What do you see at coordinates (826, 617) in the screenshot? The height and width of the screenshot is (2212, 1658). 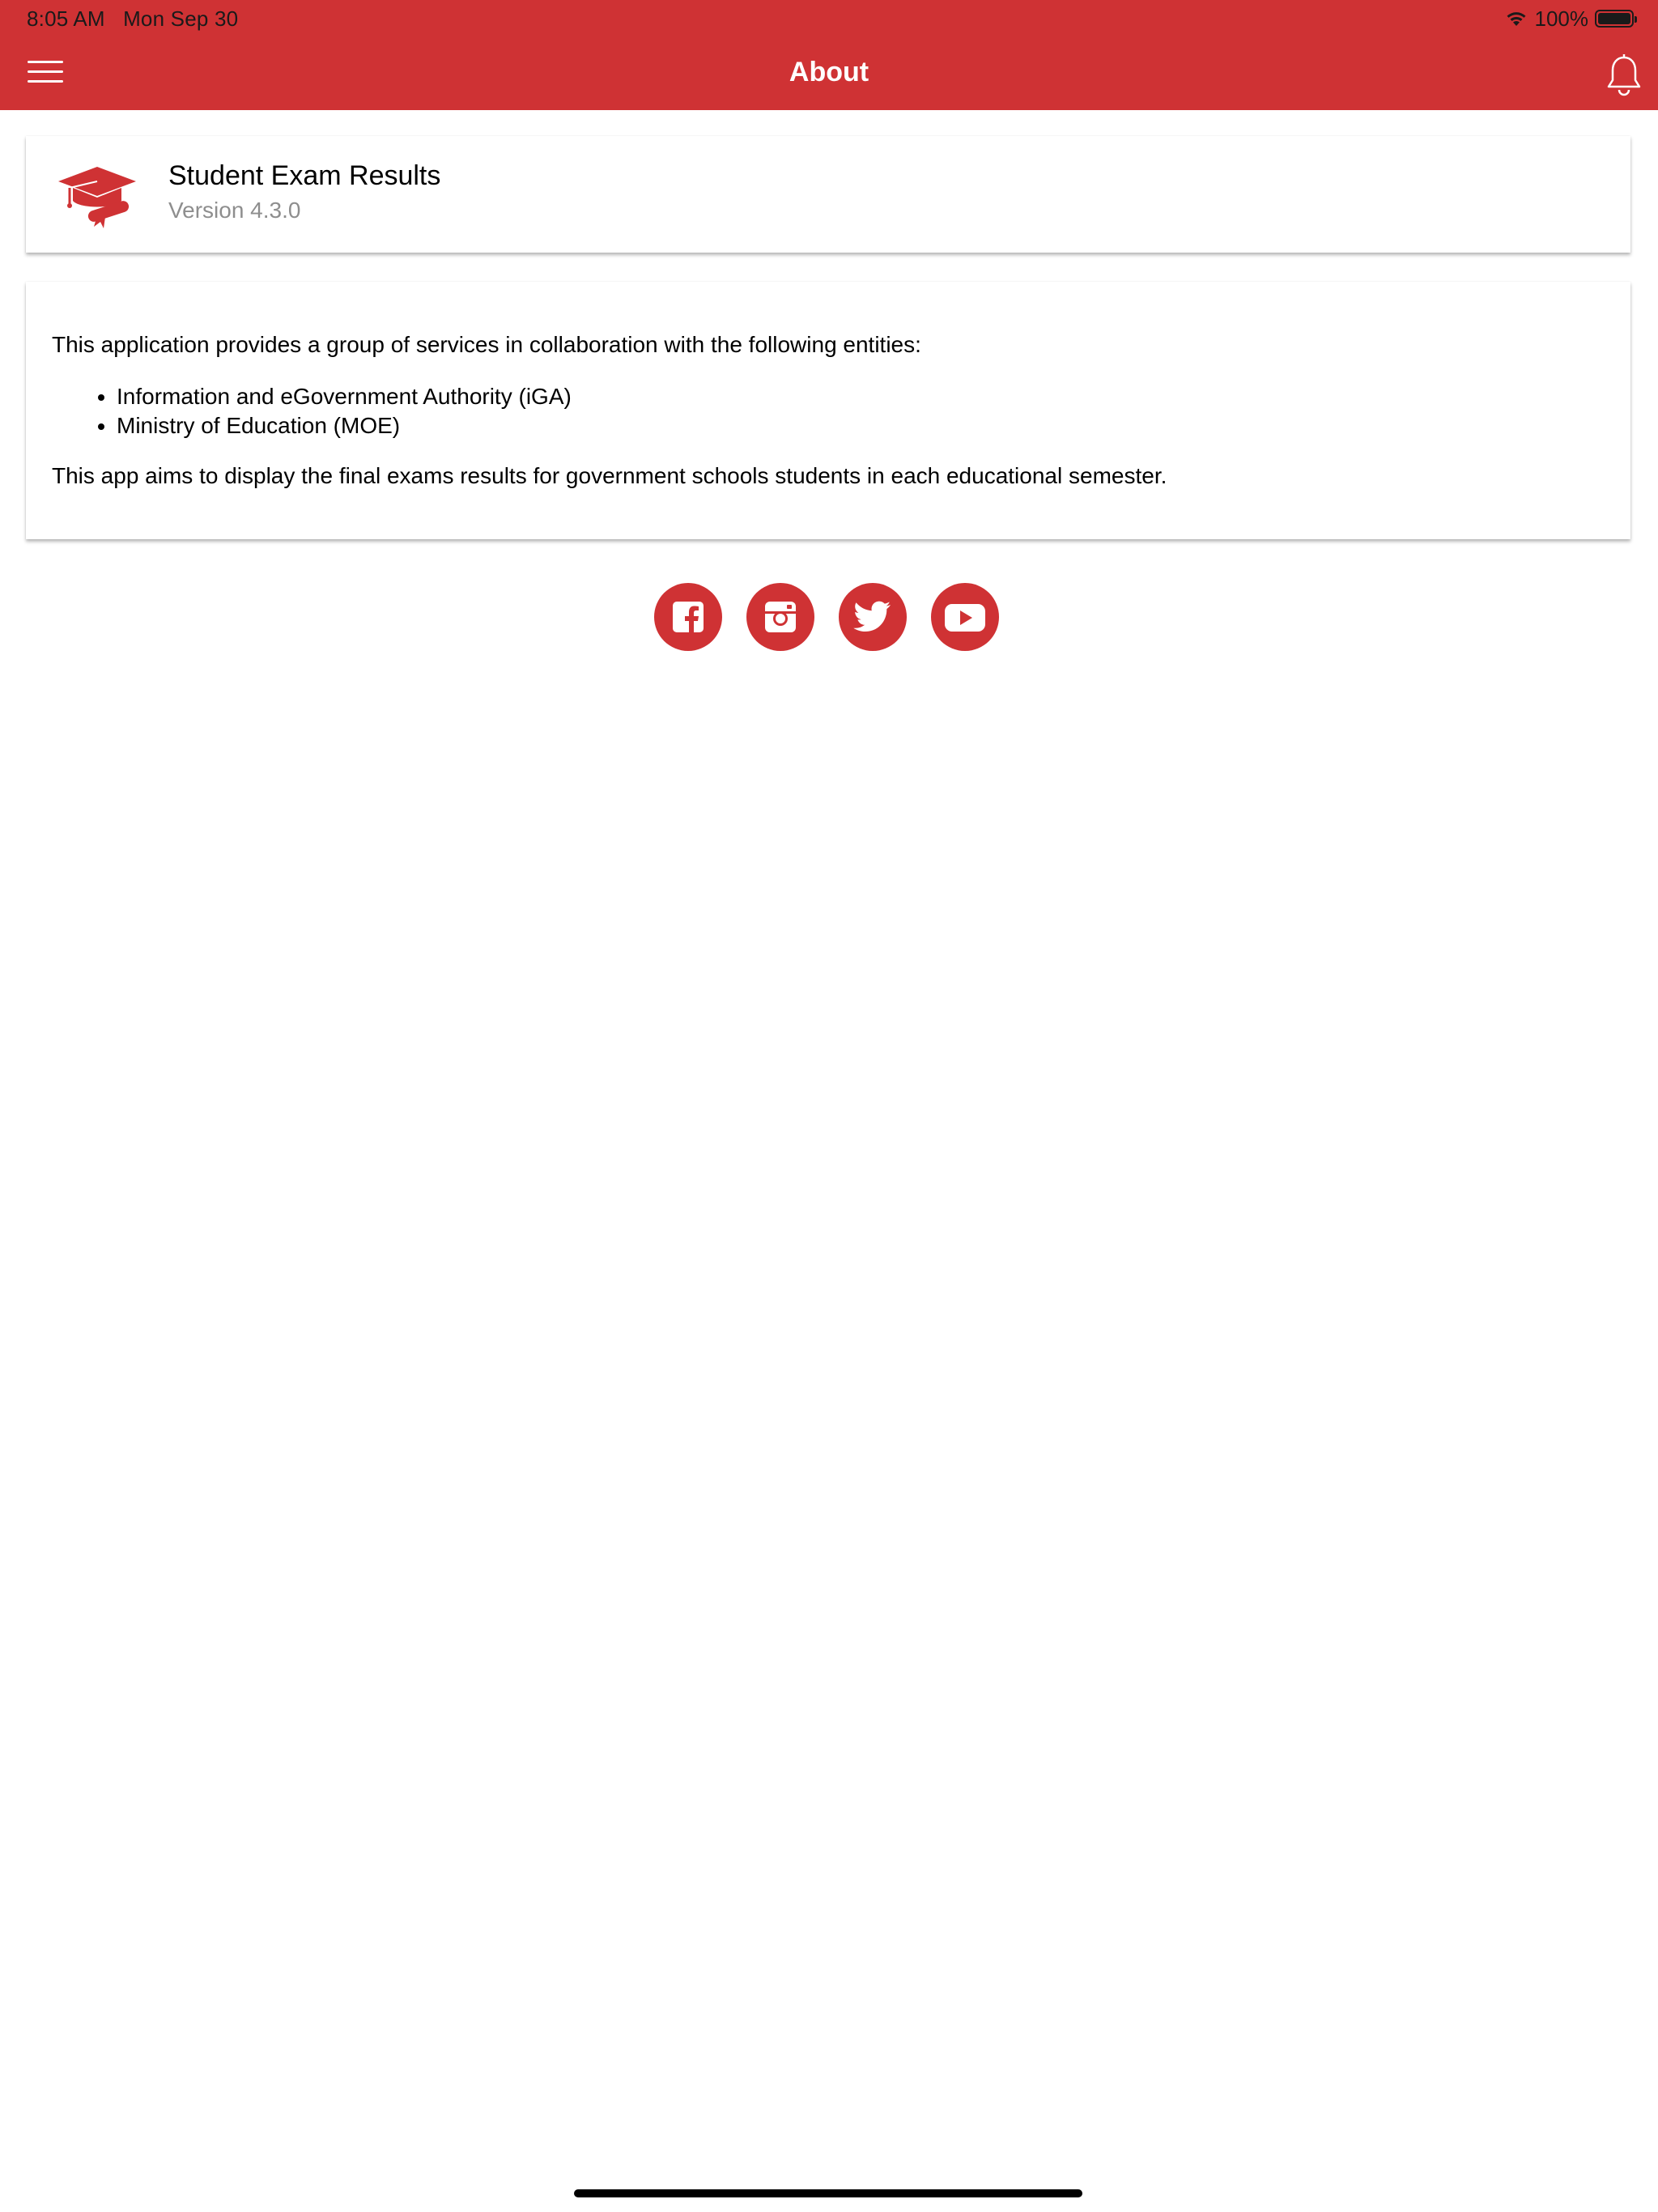 I see `social-links` at bounding box center [826, 617].